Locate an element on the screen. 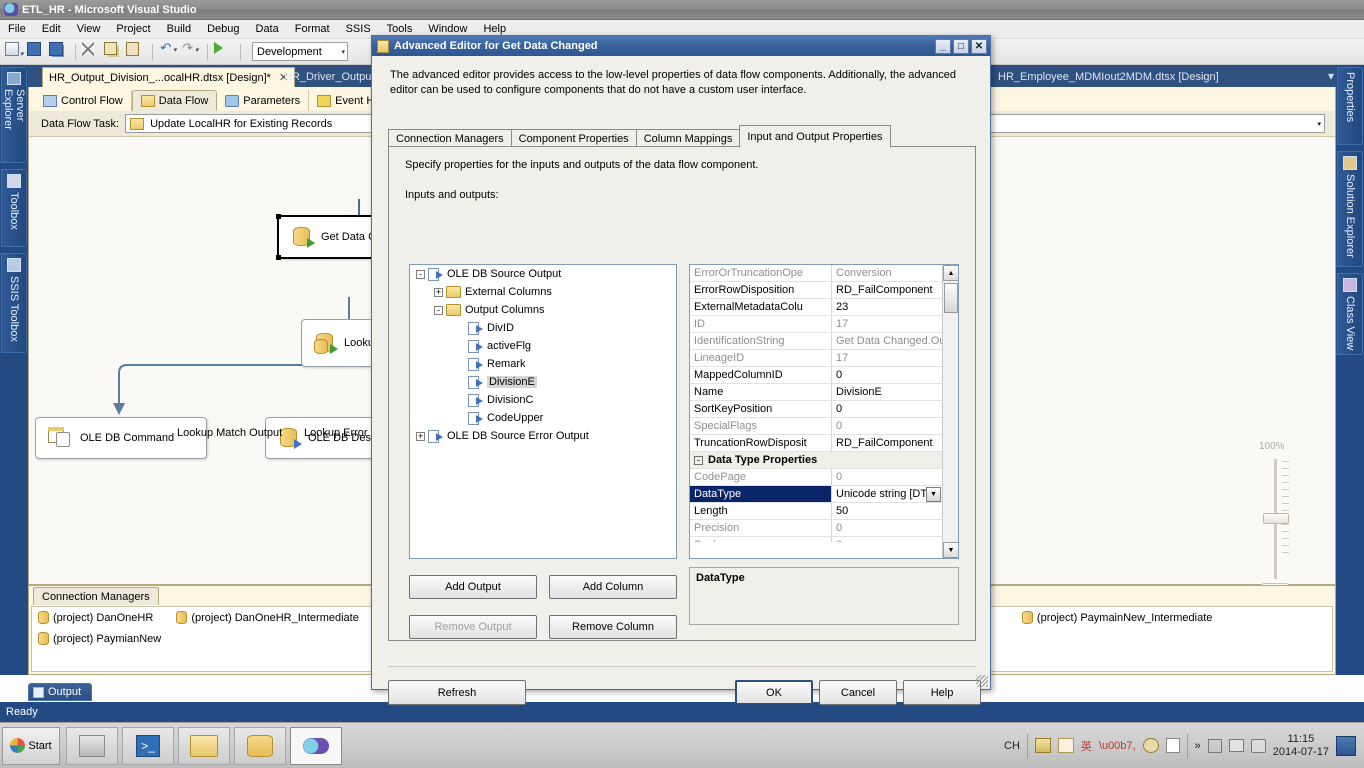 Image resolution: width=1364 pixels, height=768 pixels. show-desktop-icon is located at coordinates (1346, 745).